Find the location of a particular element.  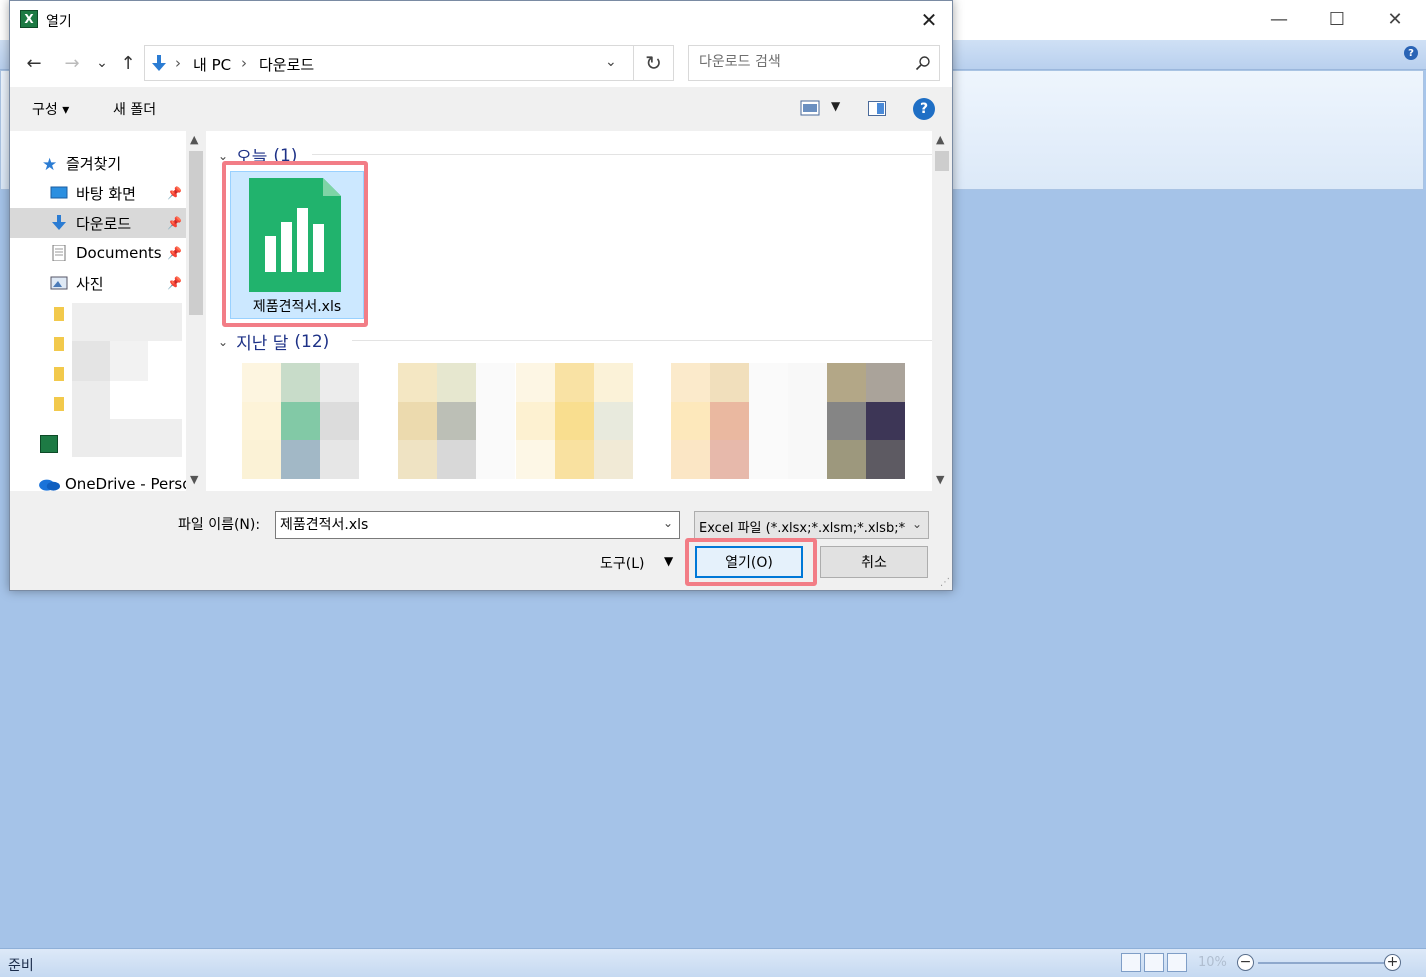

breadcrumb-downloads: 다운로드 is located at coordinates (286, 64).